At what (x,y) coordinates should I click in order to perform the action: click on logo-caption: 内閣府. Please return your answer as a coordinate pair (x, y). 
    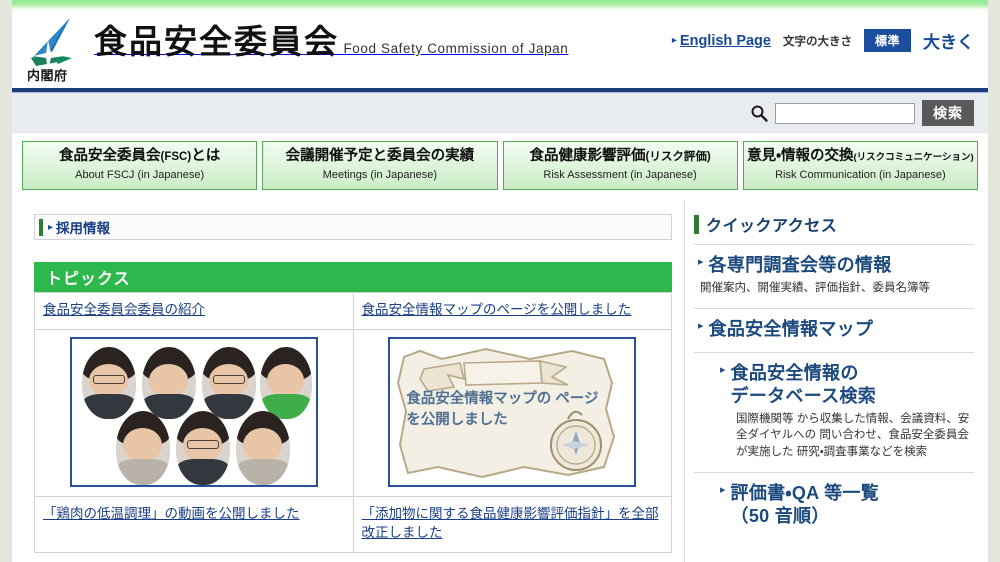
    Looking at the image, I should click on (47, 75).